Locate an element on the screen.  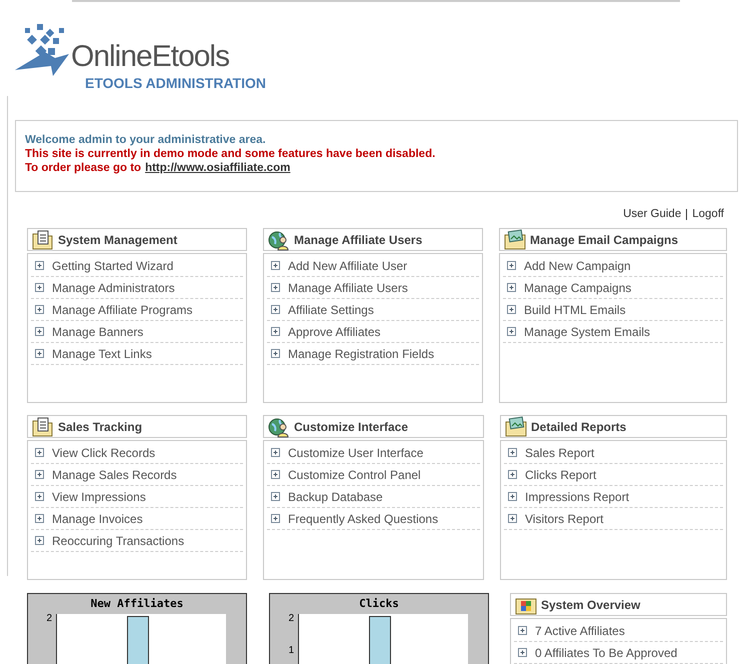
menu-link: Getting Started Wizard is located at coordinates (137, 266).